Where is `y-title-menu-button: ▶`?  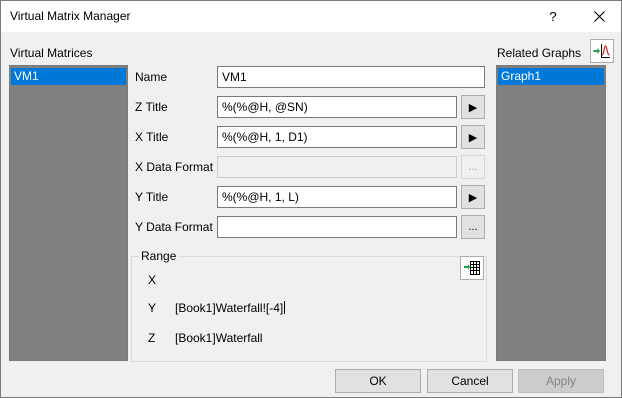 y-title-menu-button: ▶ is located at coordinates (473, 197).